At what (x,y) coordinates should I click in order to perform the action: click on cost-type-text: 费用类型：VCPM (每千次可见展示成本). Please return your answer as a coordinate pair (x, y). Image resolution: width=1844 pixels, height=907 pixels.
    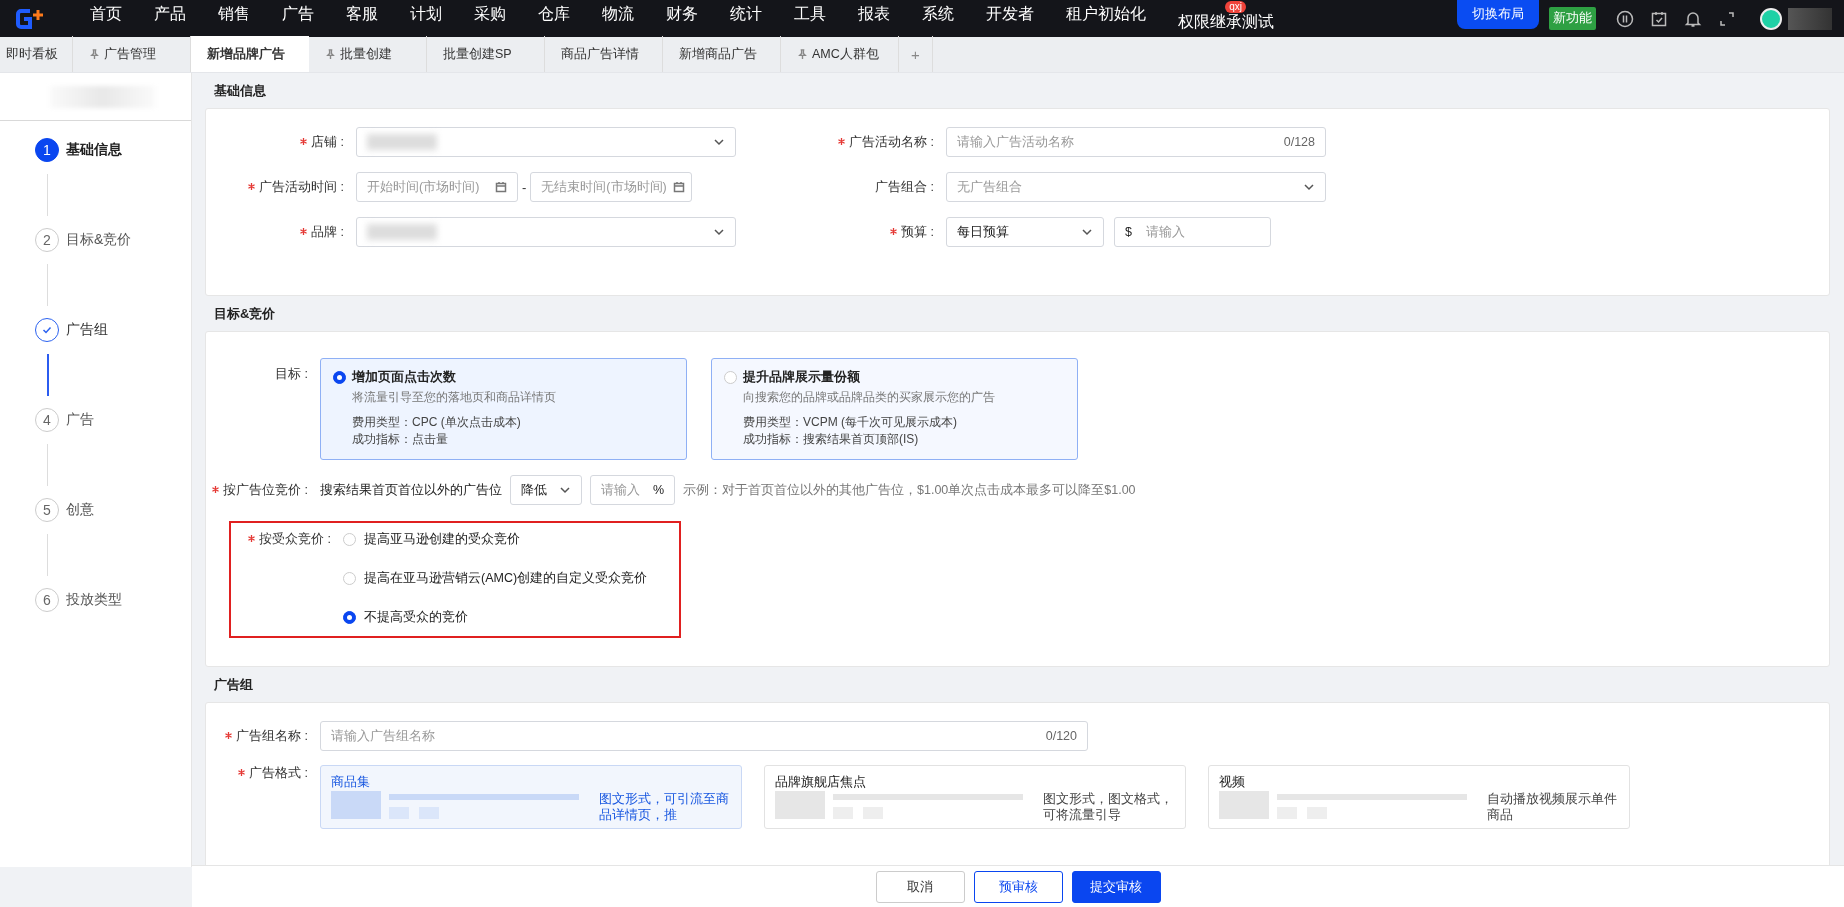
    Looking at the image, I should click on (850, 422).